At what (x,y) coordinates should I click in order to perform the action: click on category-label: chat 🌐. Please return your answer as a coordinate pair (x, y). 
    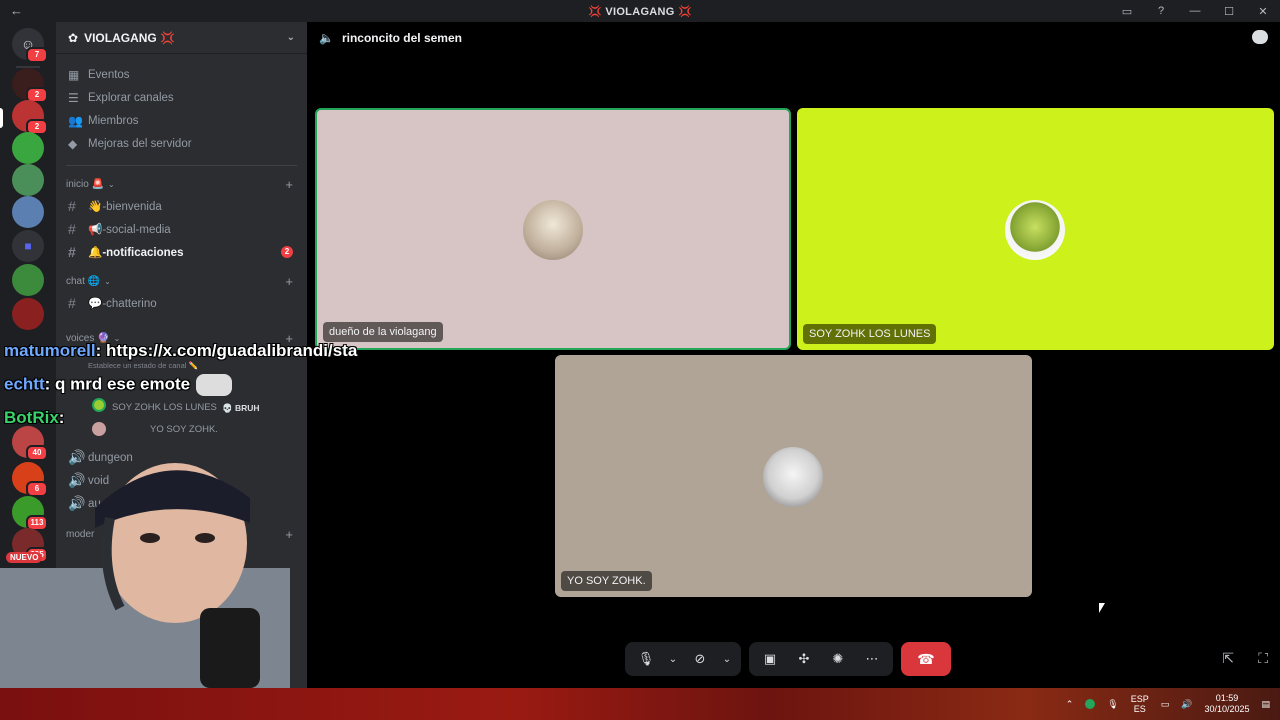
    Looking at the image, I should click on (83, 281).